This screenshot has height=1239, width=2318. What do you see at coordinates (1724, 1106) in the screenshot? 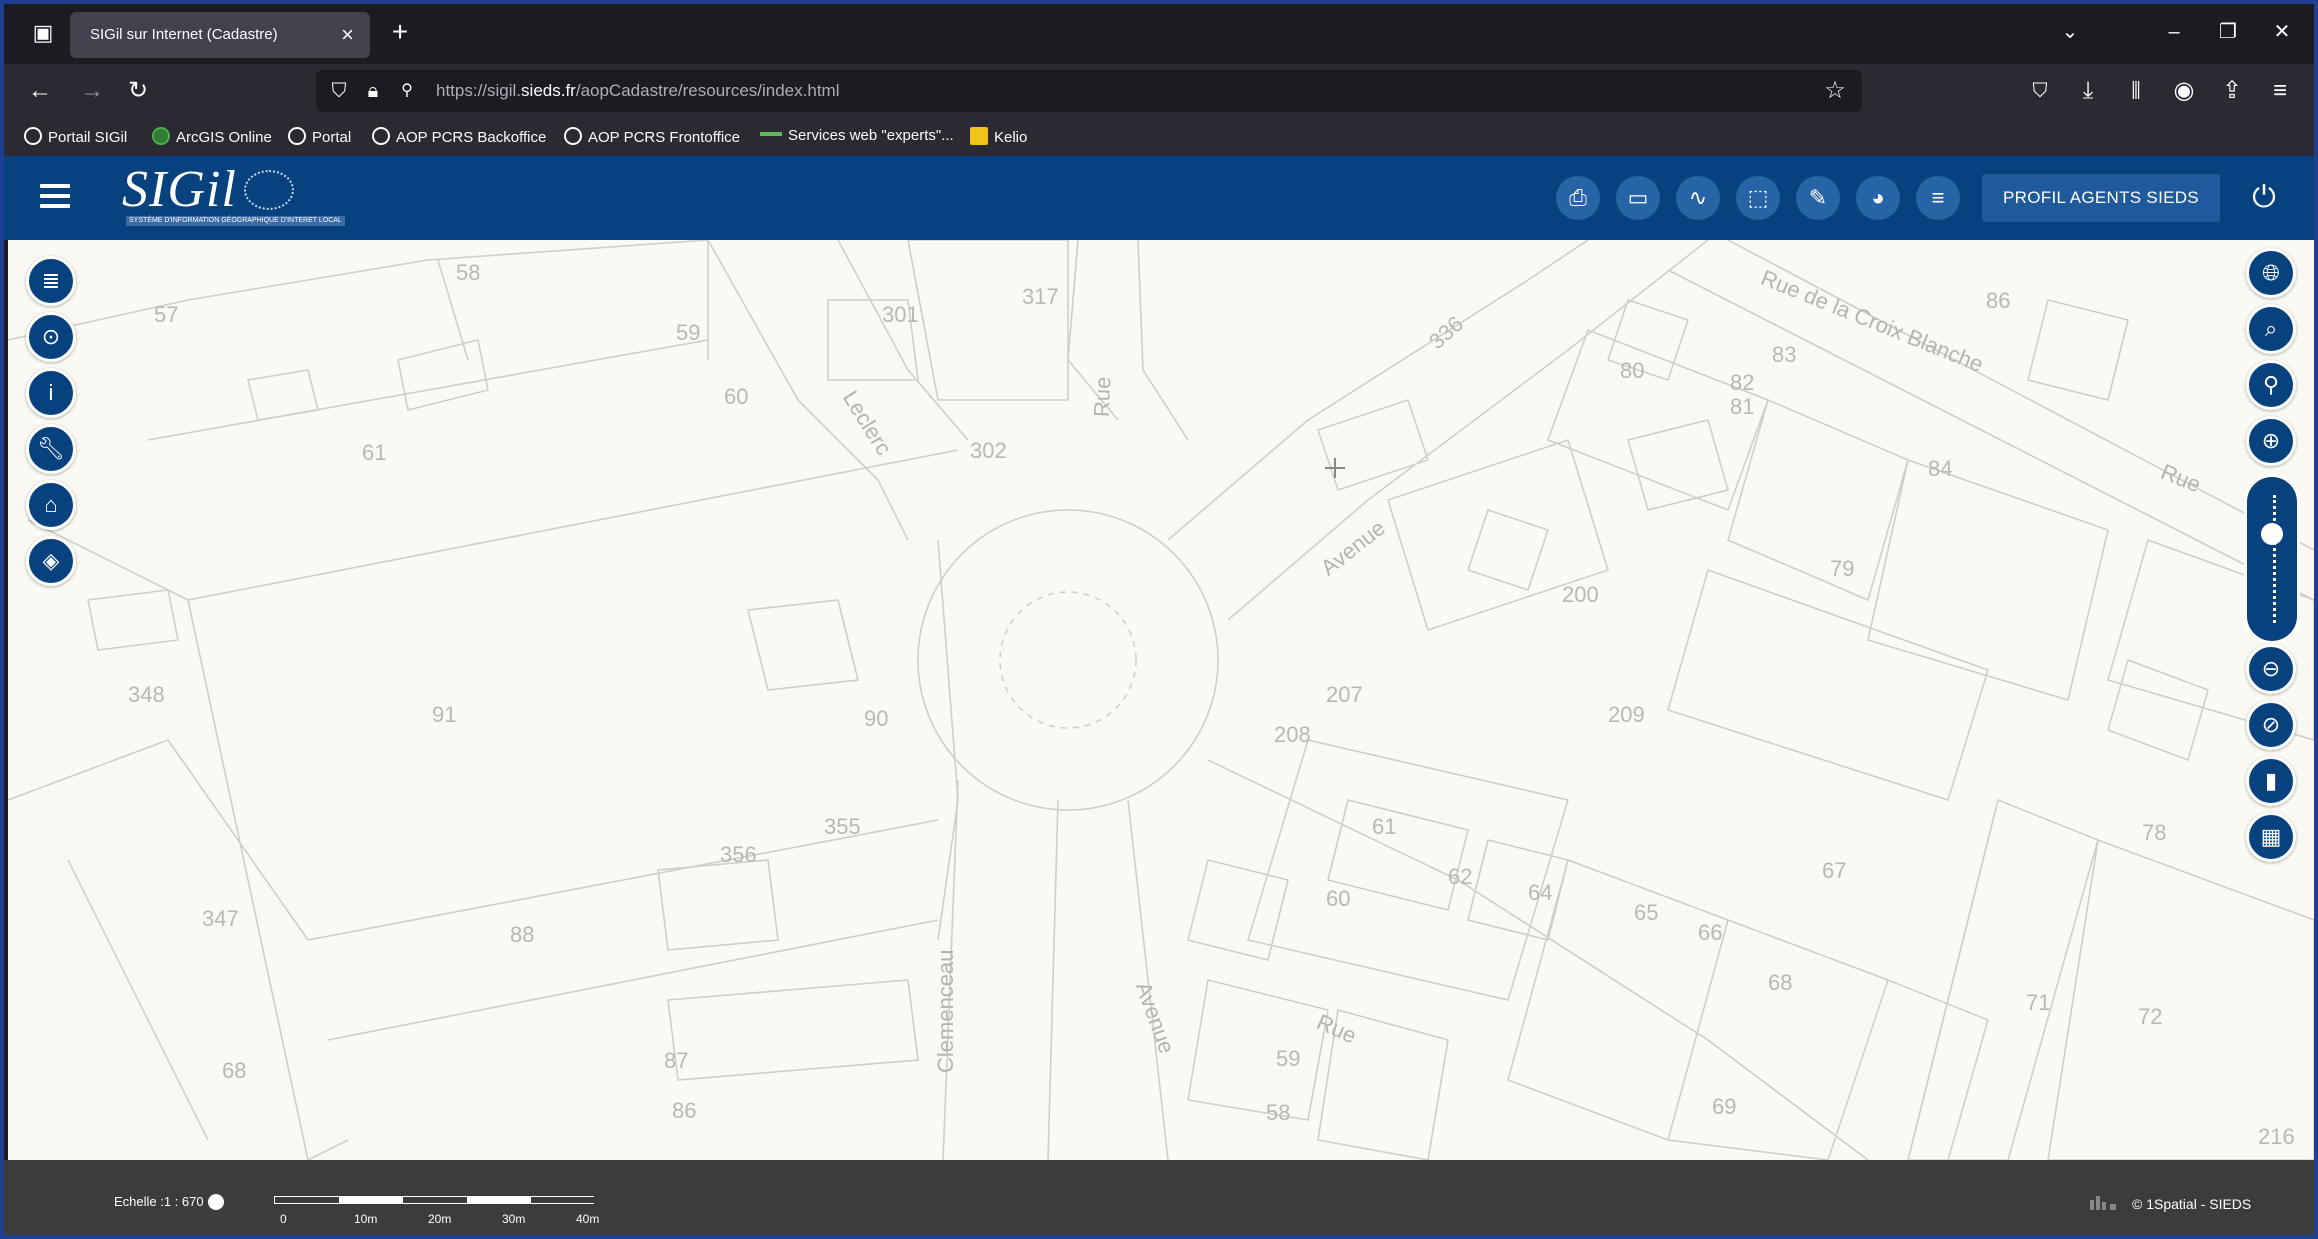
I see `parcel-label: 69` at bounding box center [1724, 1106].